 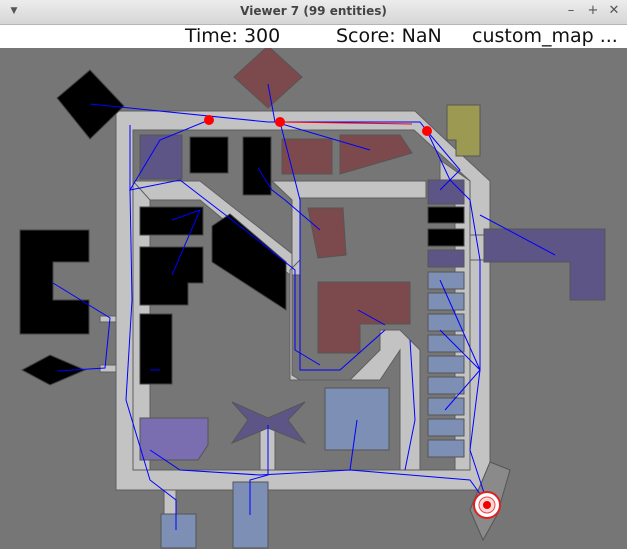 I want to click on score-readout: Score: NaN, so click(x=389, y=36).